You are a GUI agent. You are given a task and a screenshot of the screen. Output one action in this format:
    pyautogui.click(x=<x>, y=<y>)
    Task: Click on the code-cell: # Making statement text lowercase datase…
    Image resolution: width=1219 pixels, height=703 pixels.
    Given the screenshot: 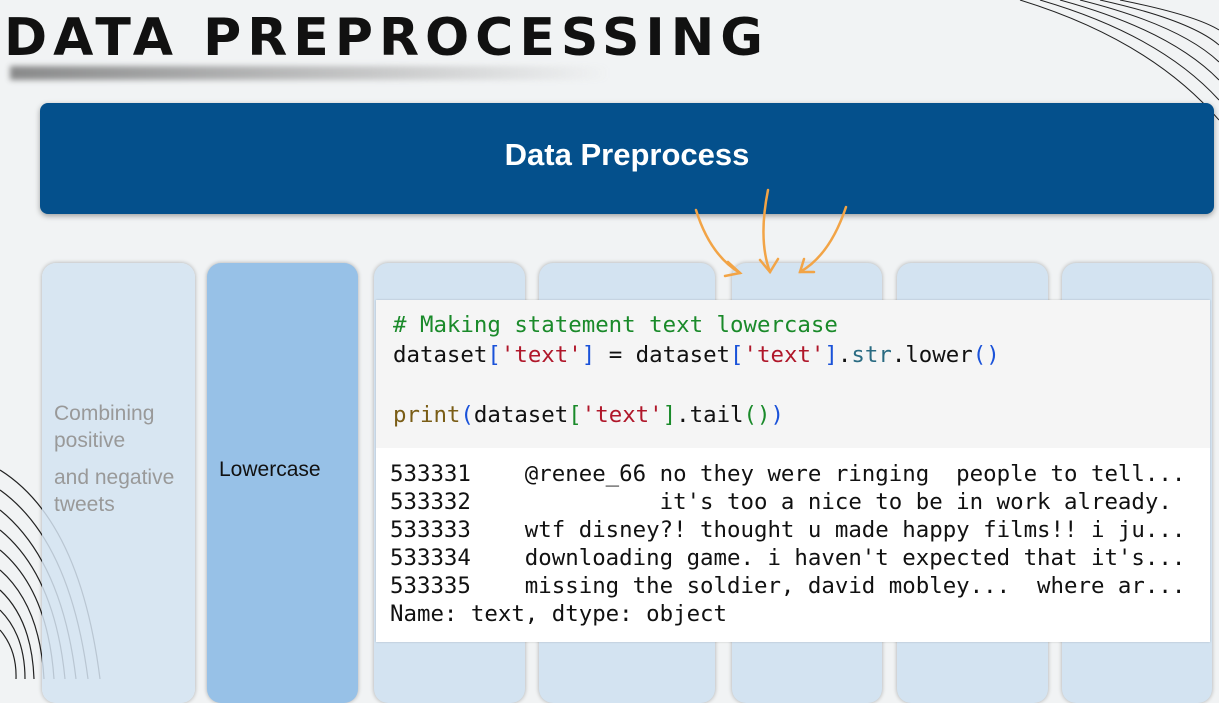 What is the action you would take?
    pyautogui.click(x=793, y=374)
    